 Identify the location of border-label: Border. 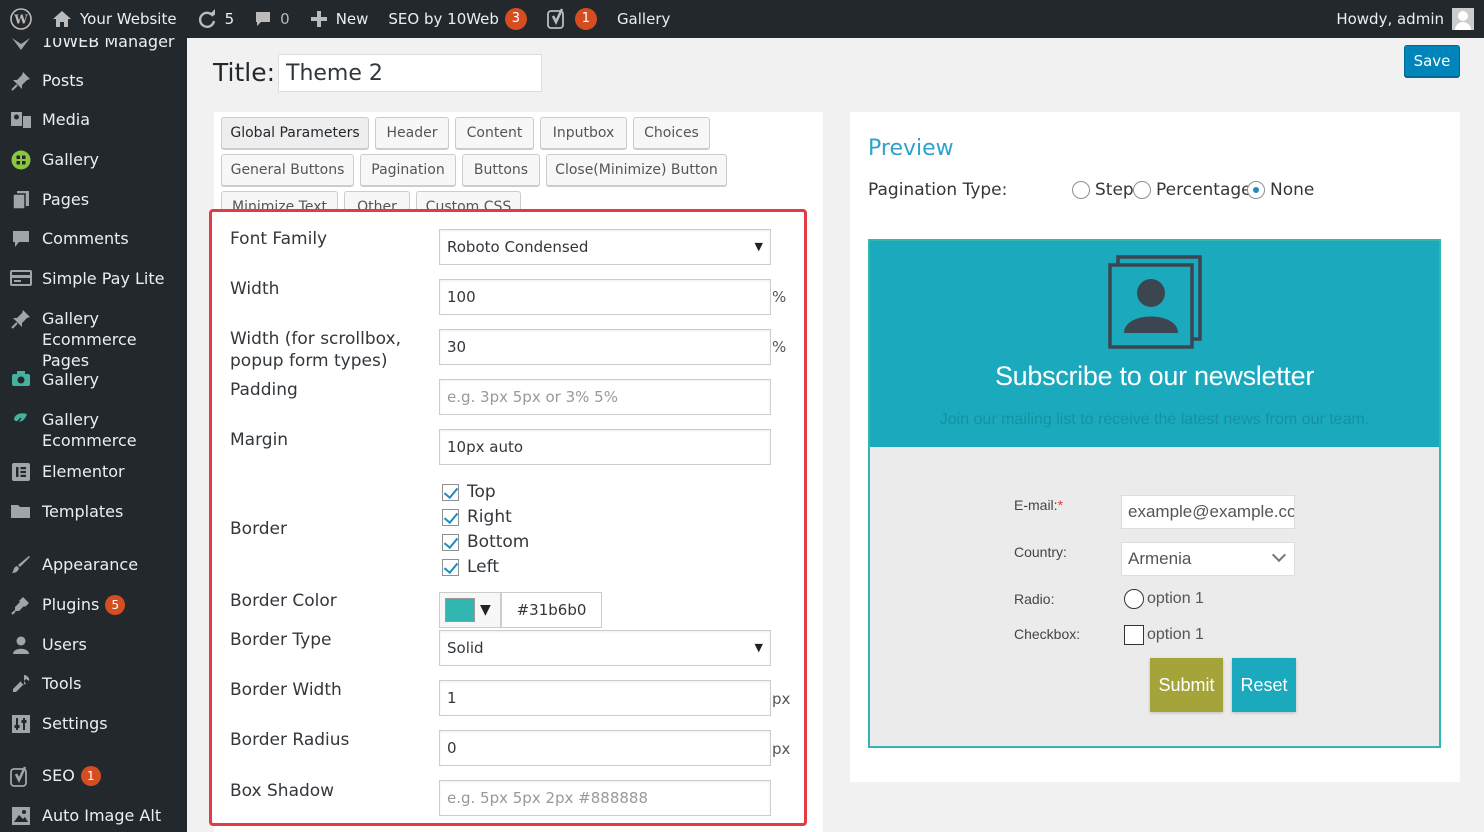
(258, 529).